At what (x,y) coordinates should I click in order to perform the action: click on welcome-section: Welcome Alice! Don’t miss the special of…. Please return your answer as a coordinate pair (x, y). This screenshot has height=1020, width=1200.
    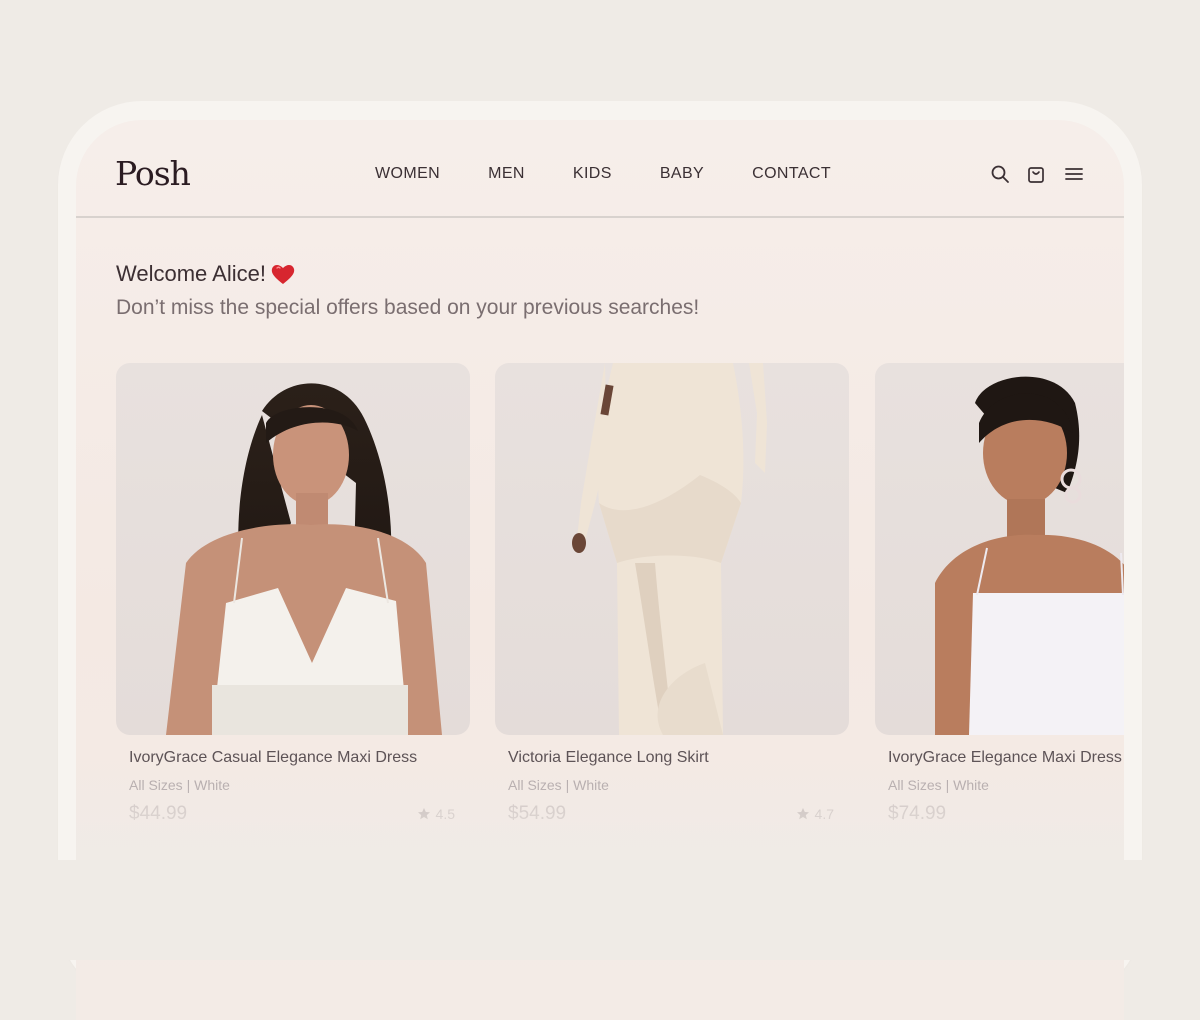
    Looking at the image, I should click on (407, 290).